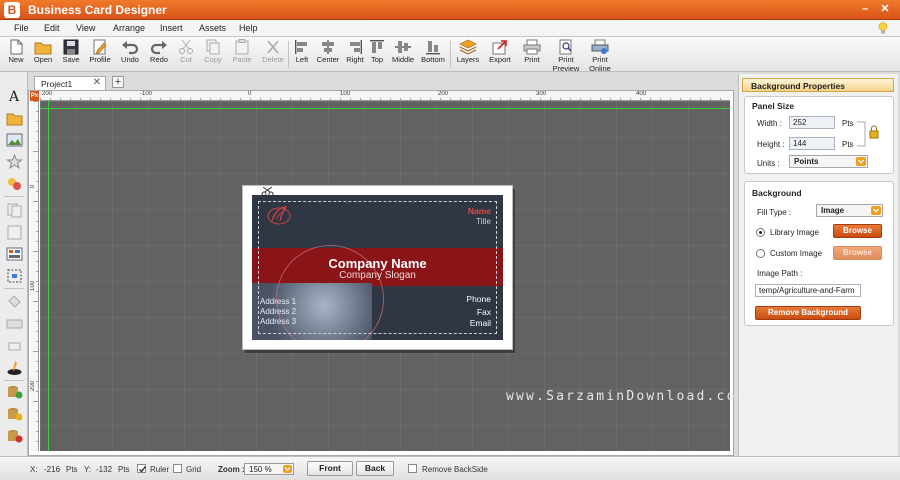 The height and width of the screenshot is (480, 900). Describe the element at coordinates (808, 290) in the screenshot. I see `image-path-input: temp/Agriculture-and-Farm` at that location.